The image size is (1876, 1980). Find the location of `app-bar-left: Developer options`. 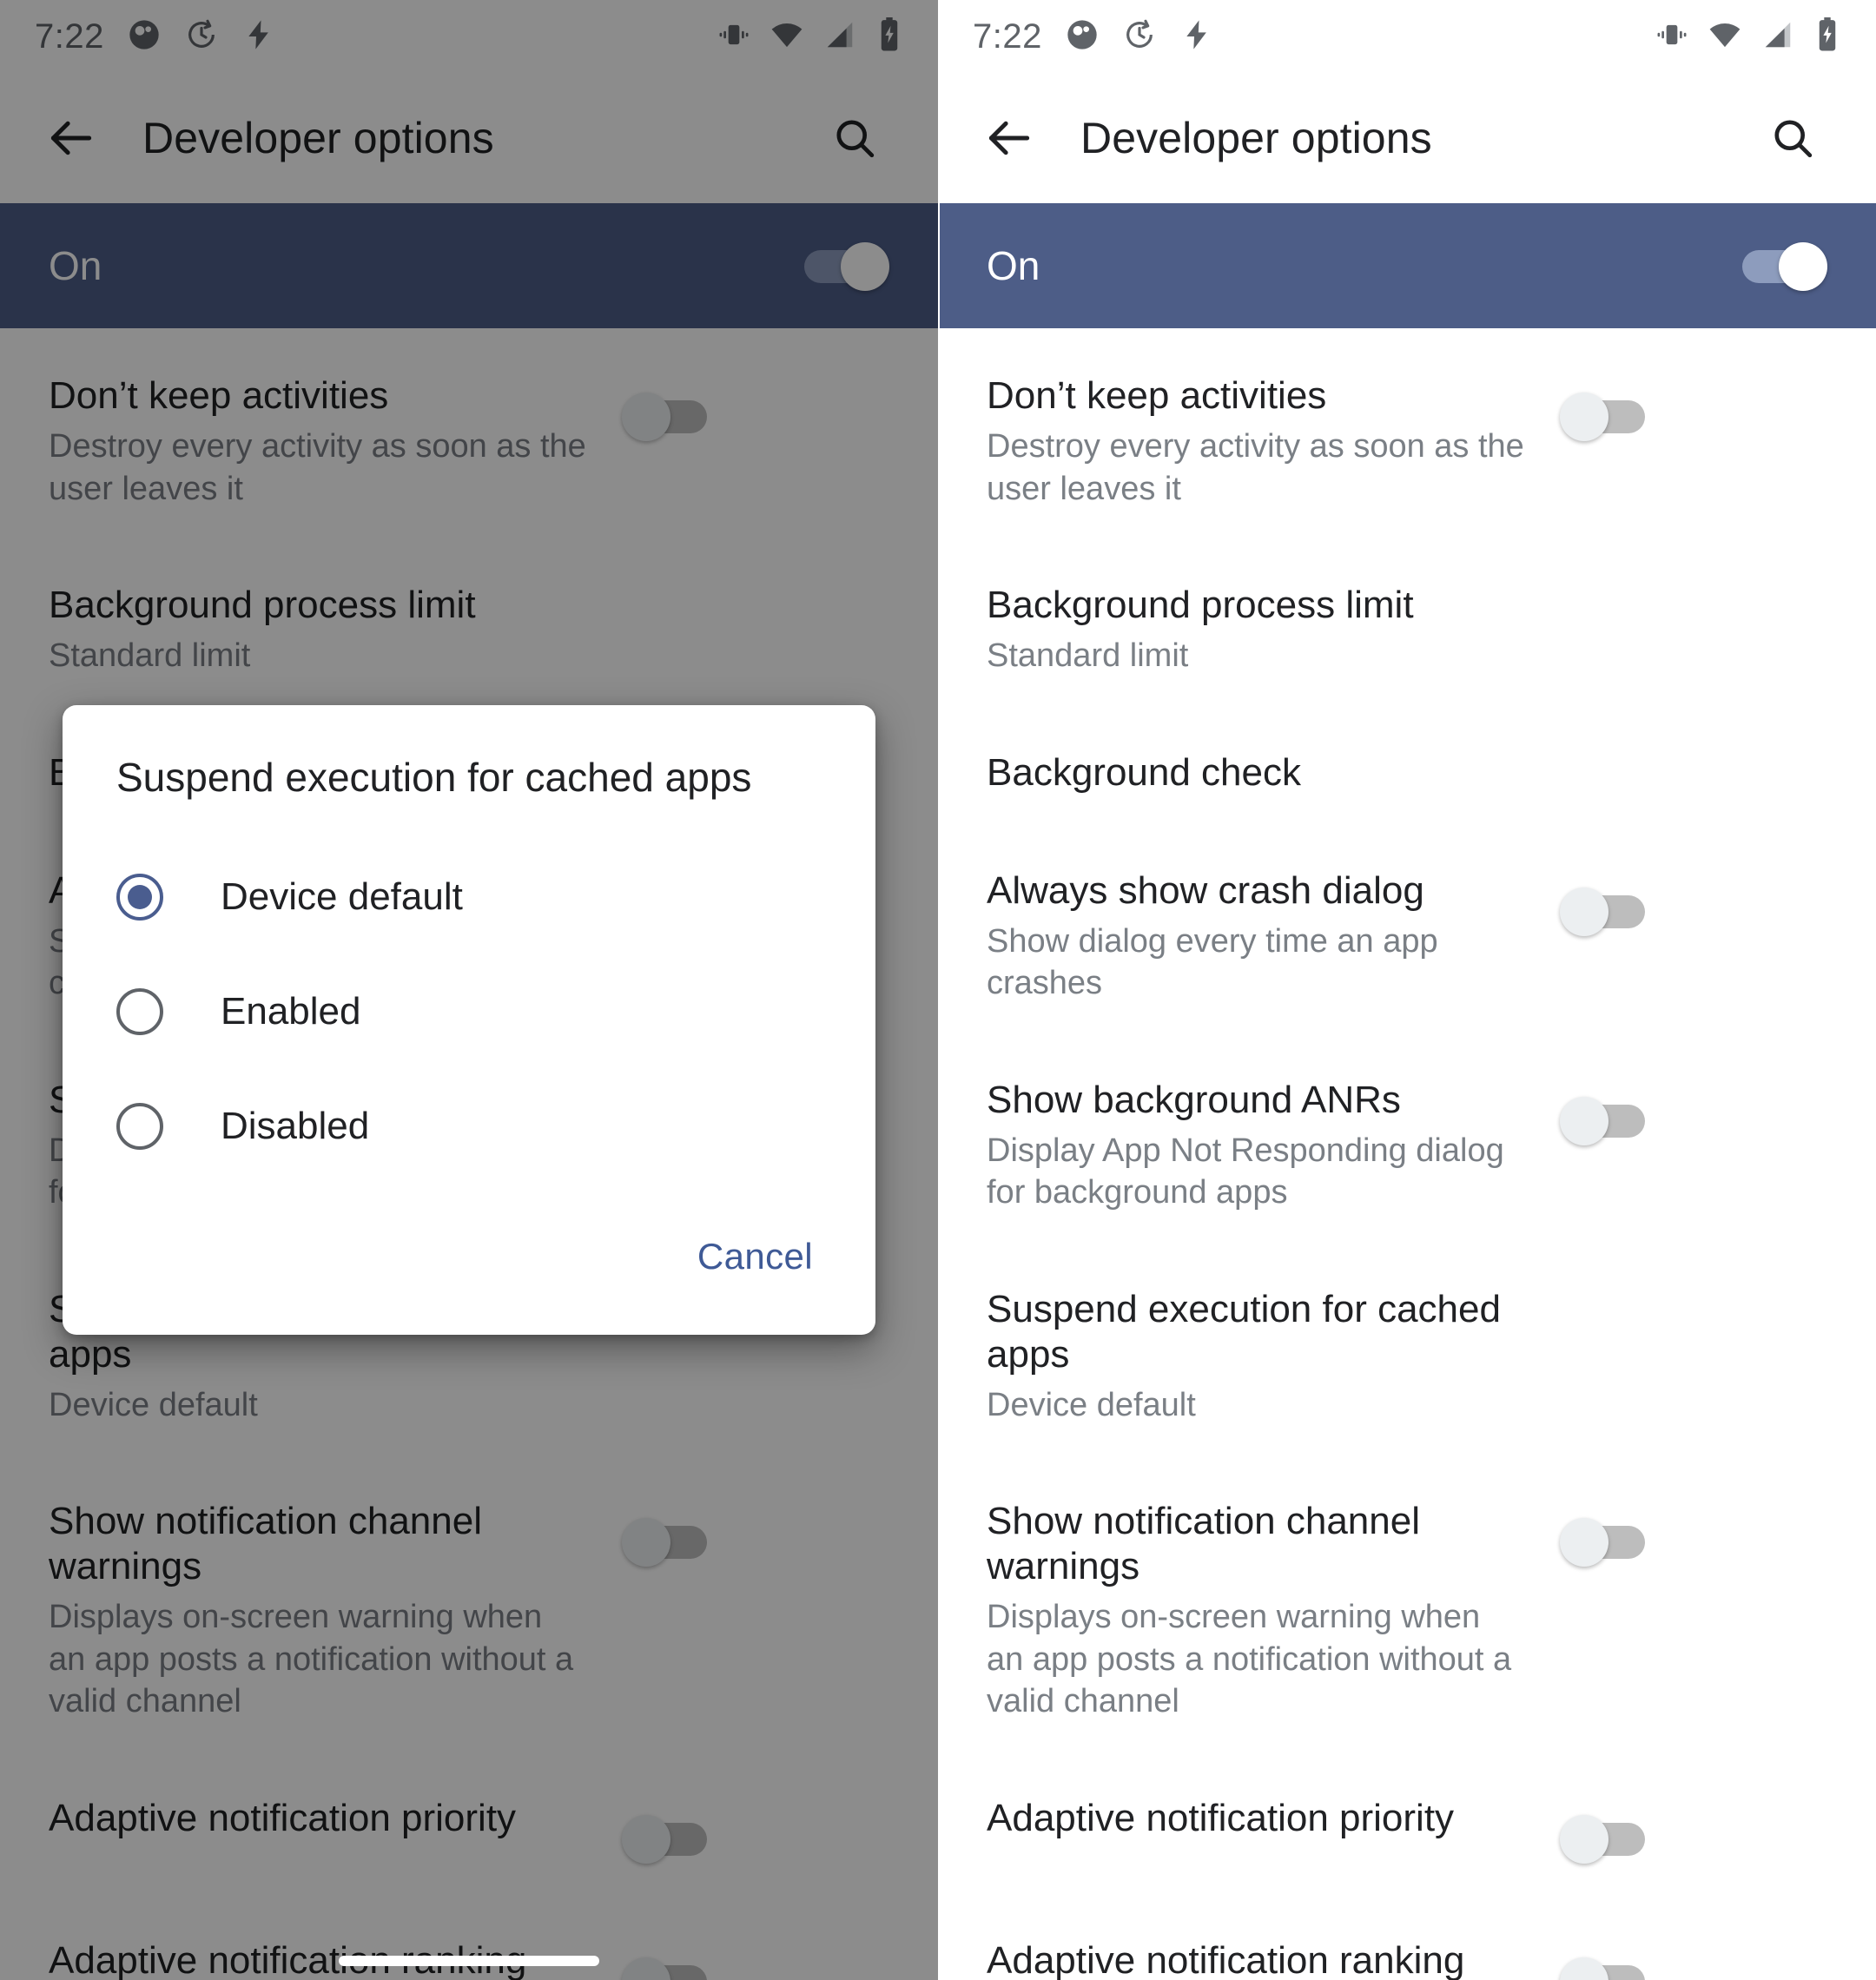

app-bar-left: Developer options is located at coordinates (469, 138).